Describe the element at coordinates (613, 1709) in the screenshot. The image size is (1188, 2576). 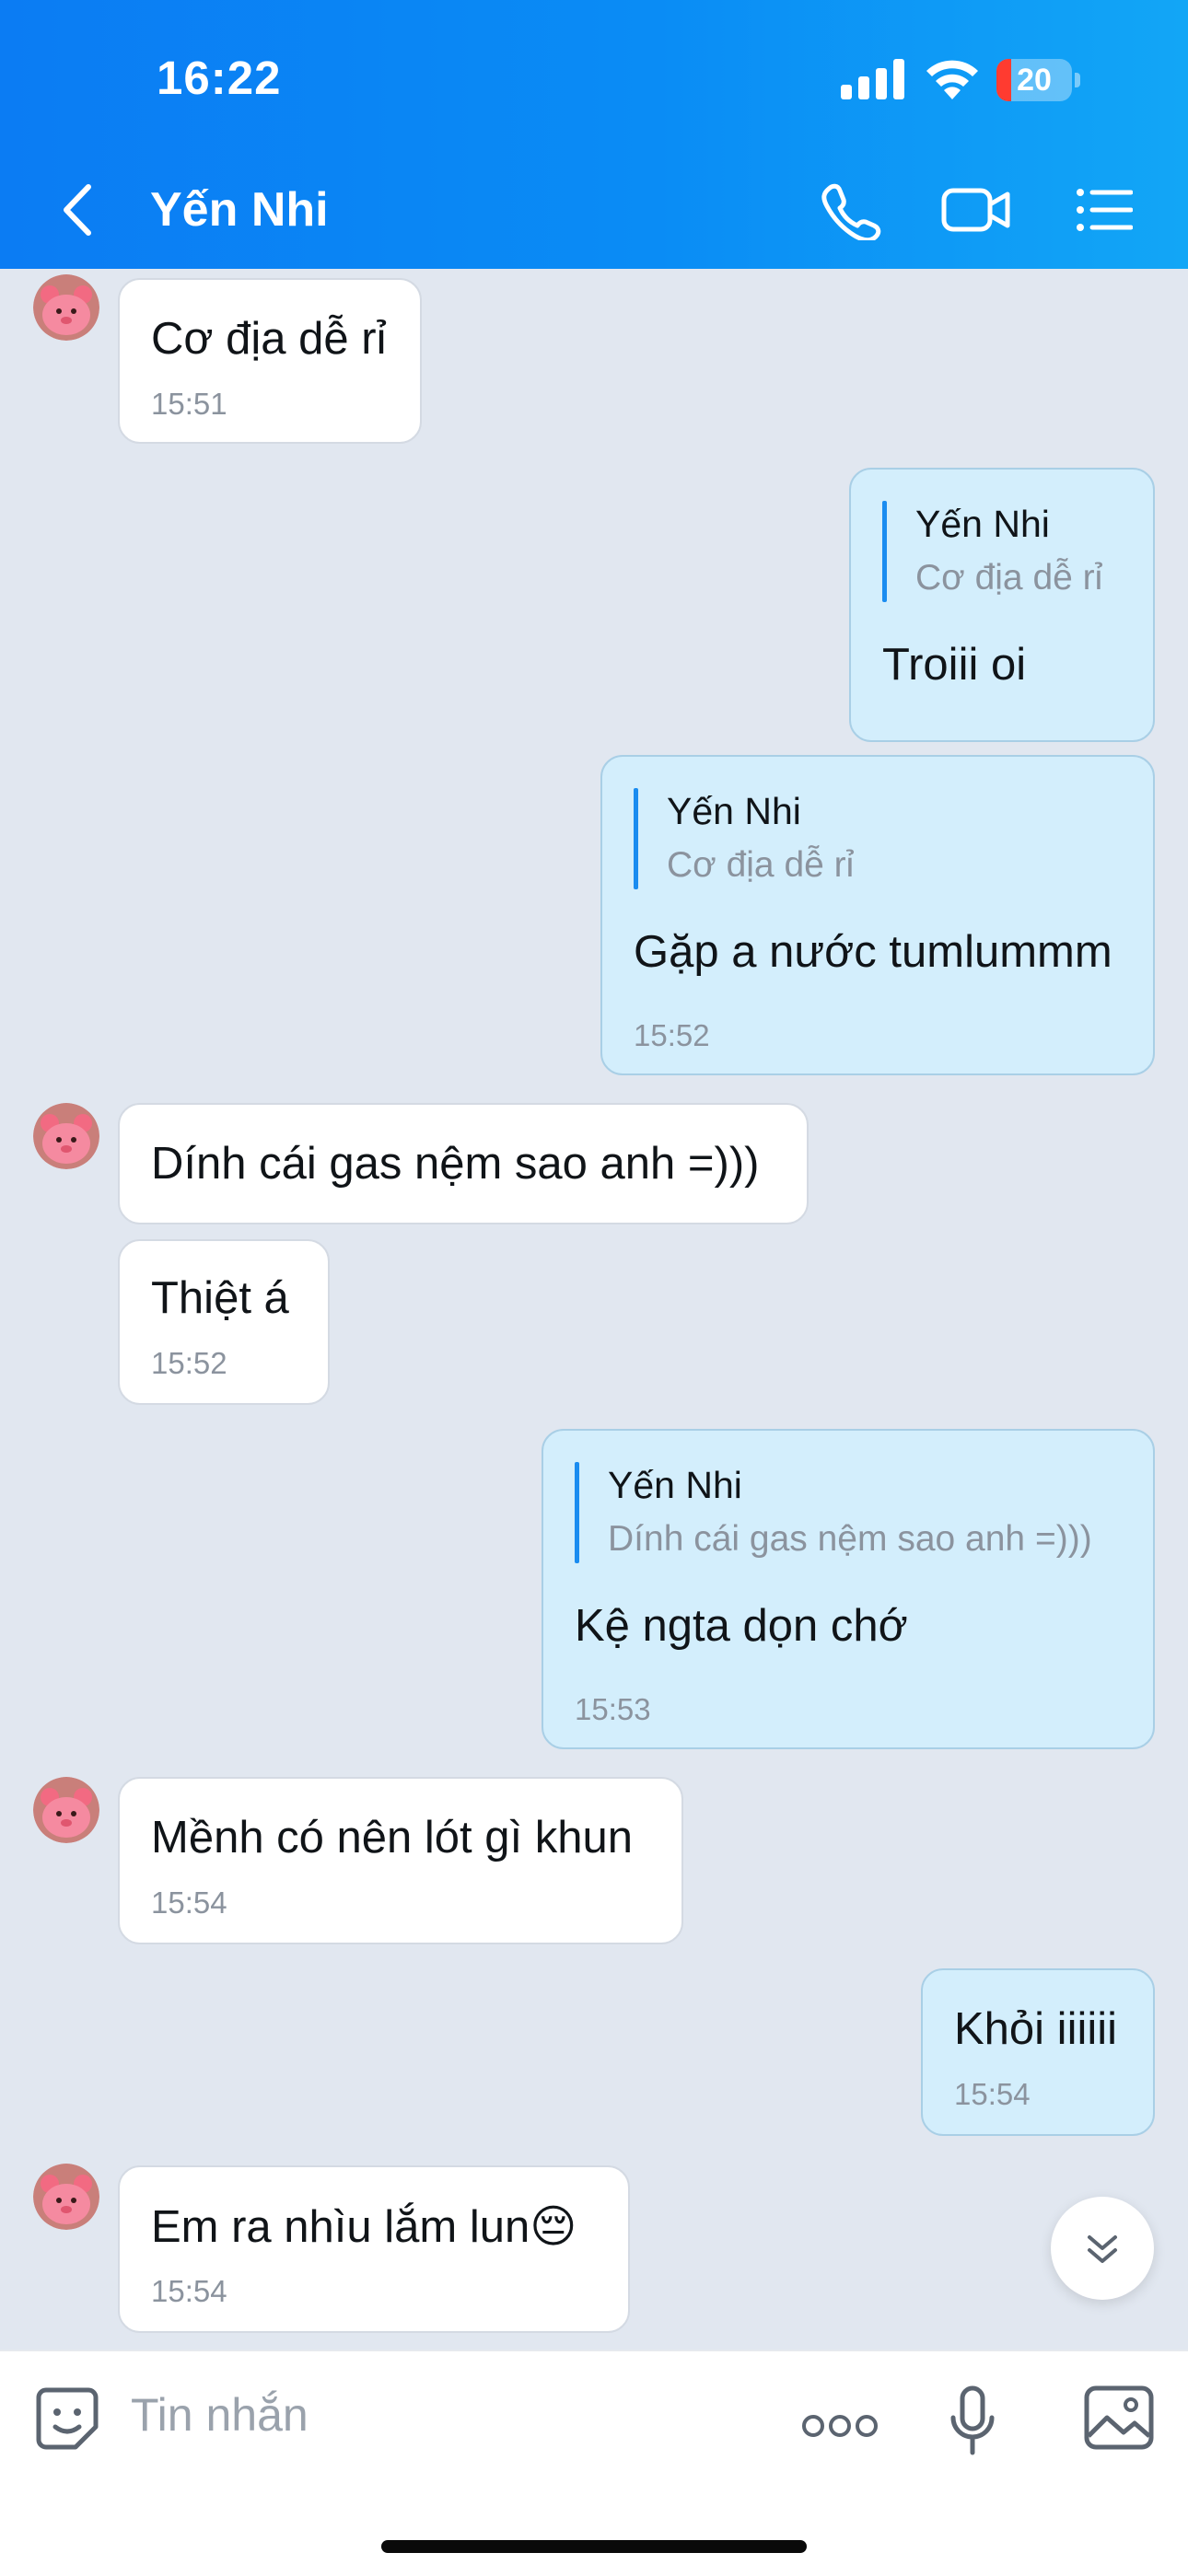
I see `message-time: 15:53` at that location.